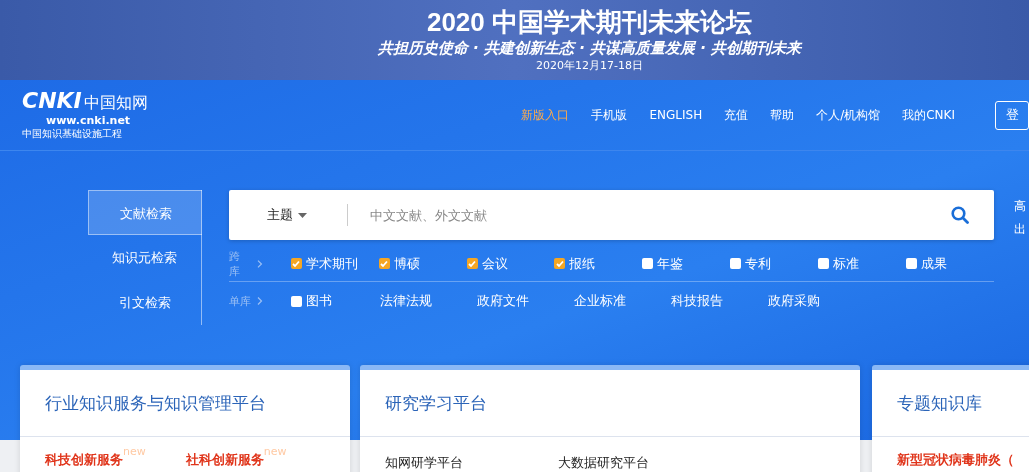 This screenshot has width=1029, height=472. Describe the element at coordinates (144, 257) in the screenshot. I see `search-tab: 知识元检索` at that location.